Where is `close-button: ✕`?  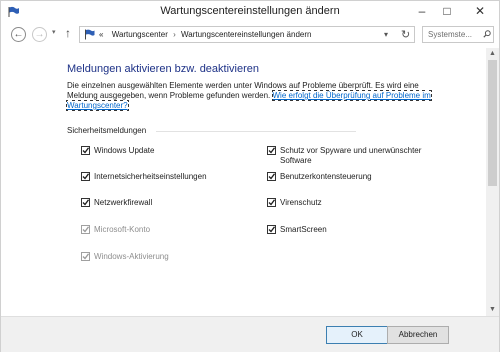 close-button: ✕ is located at coordinates (480, 11).